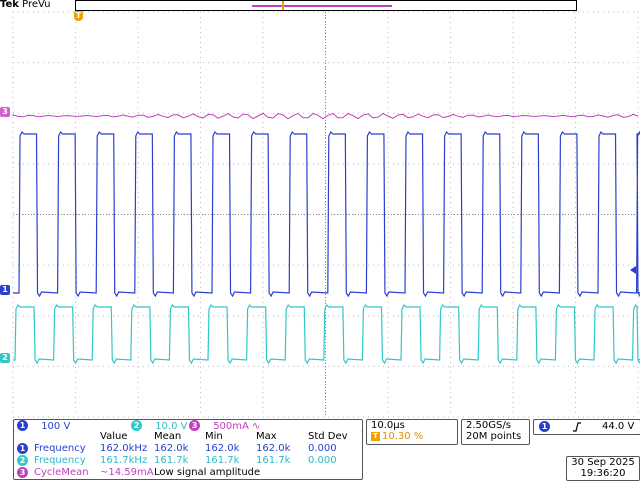  Describe the element at coordinates (375, 436) in the screenshot. I see `trigger-position-icon: T` at that location.